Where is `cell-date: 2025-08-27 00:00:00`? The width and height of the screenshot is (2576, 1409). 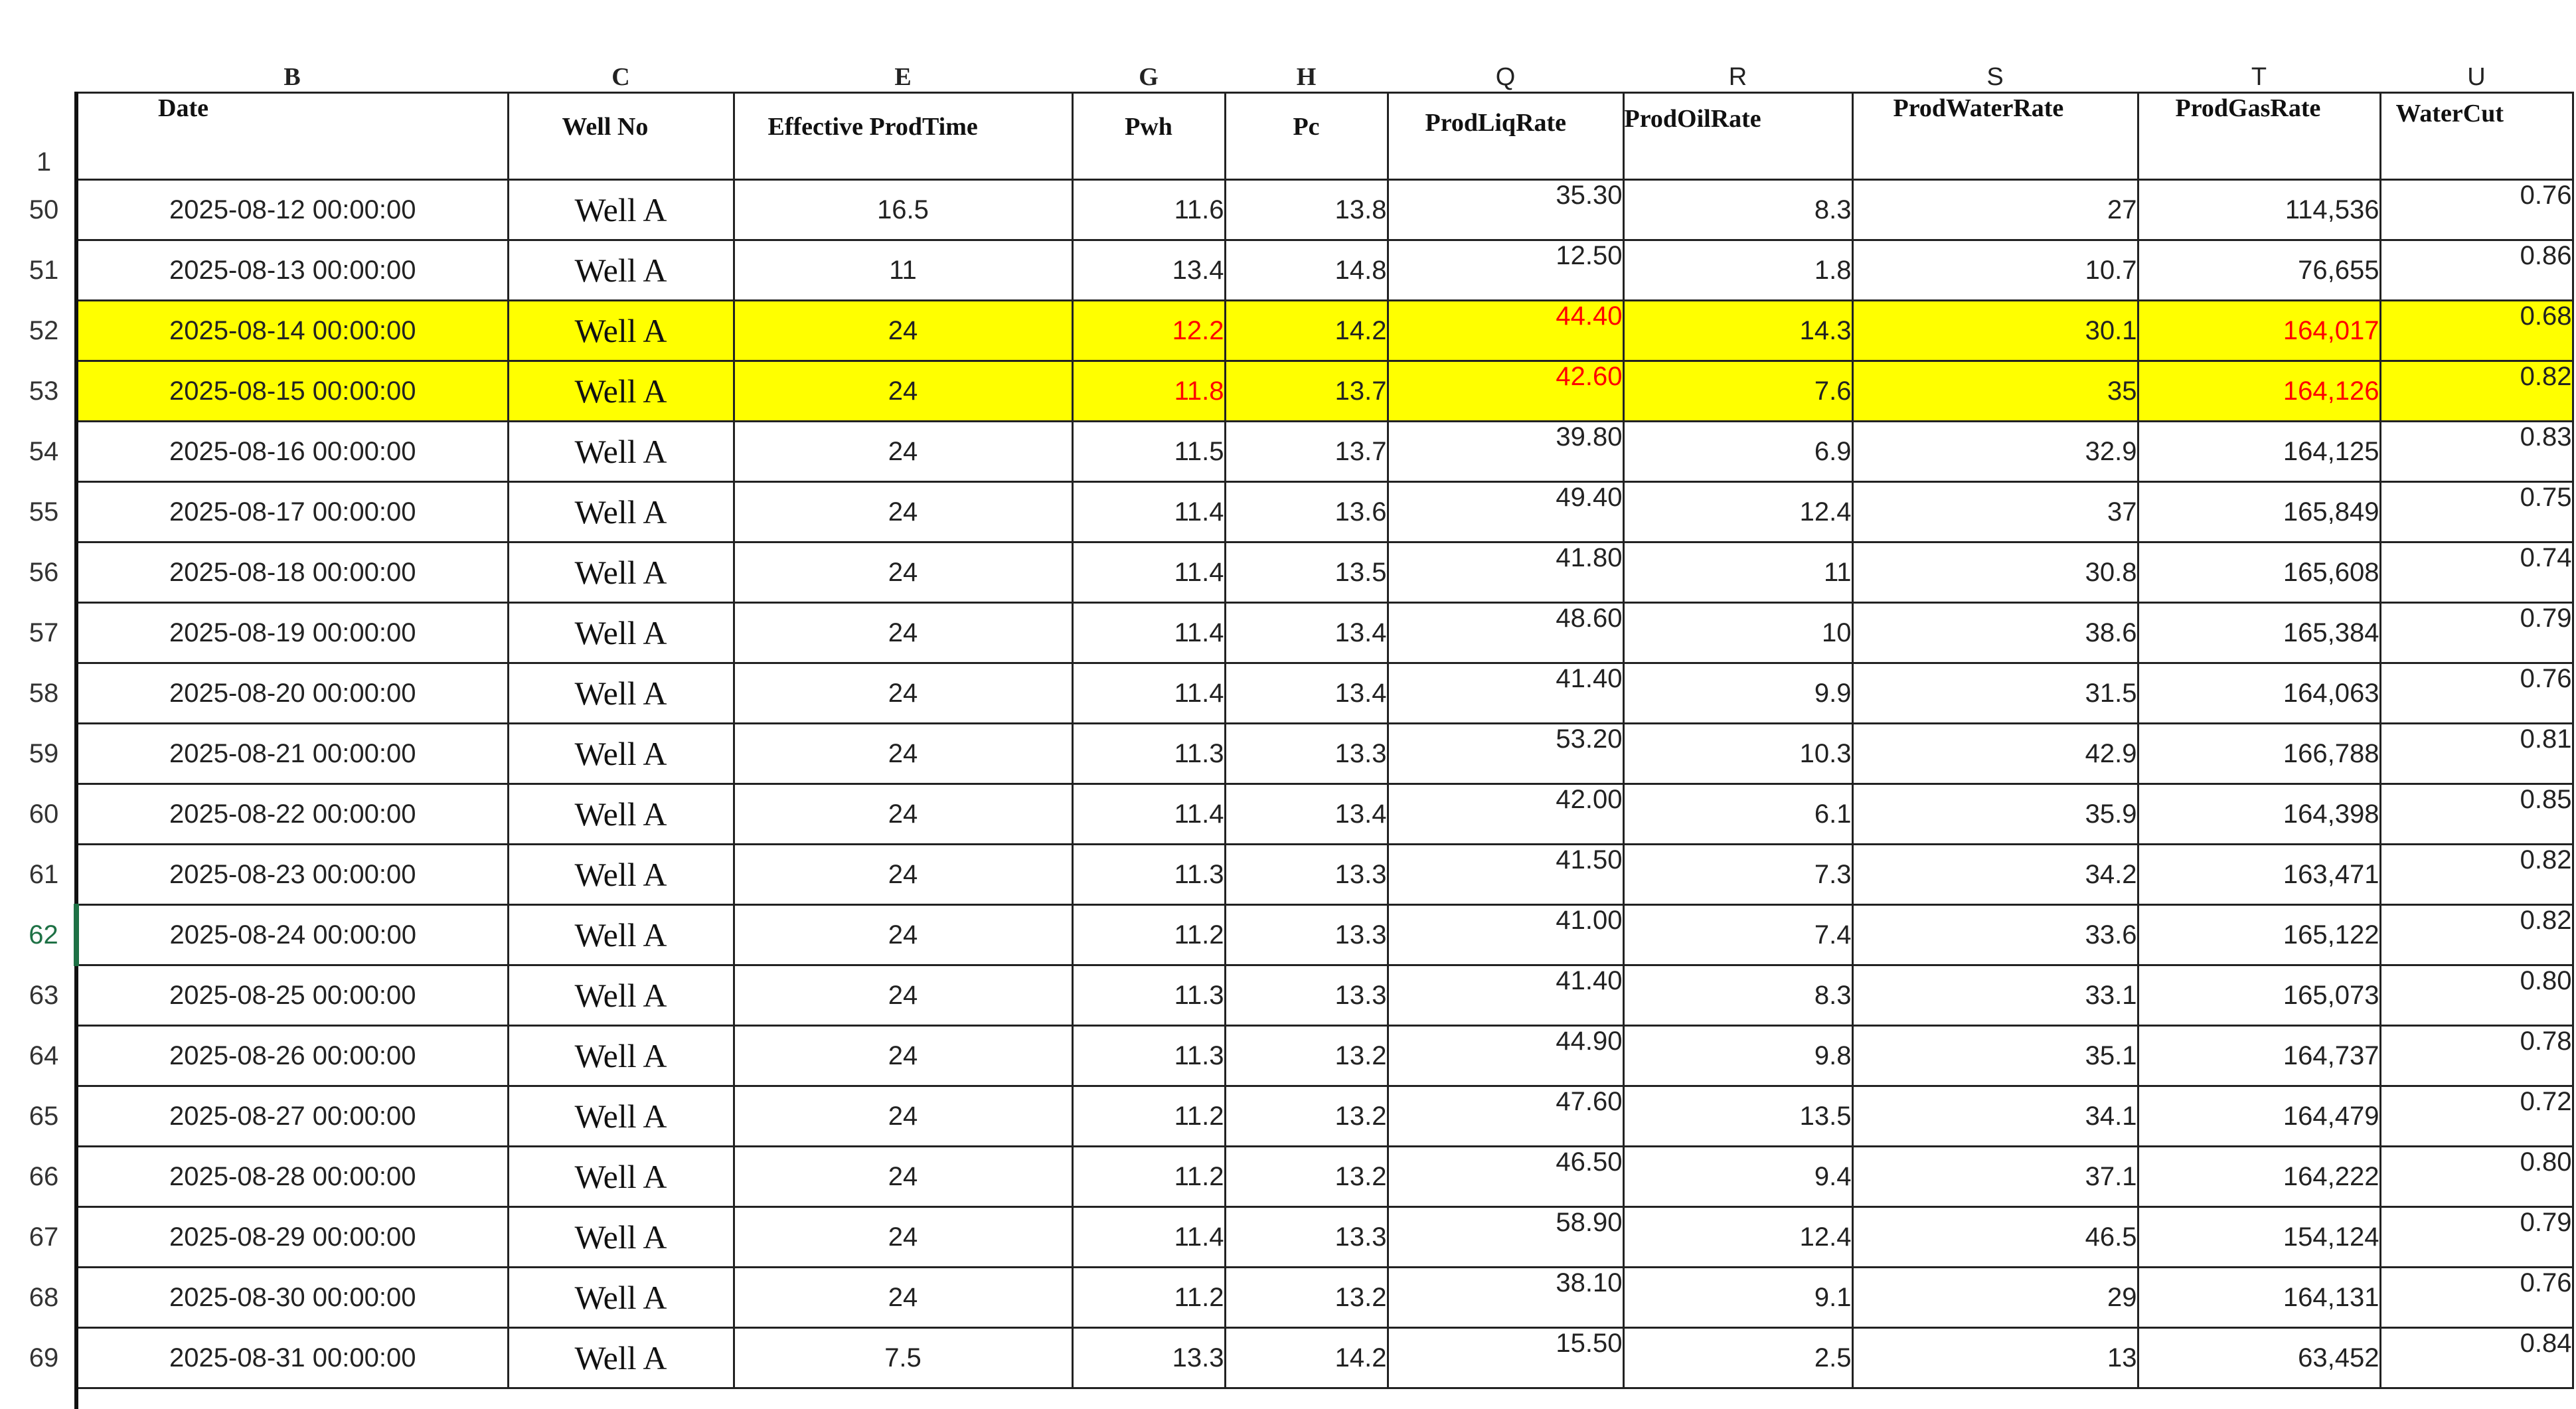
cell-date: 2025-08-27 00:00:00 is located at coordinates (292, 1116).